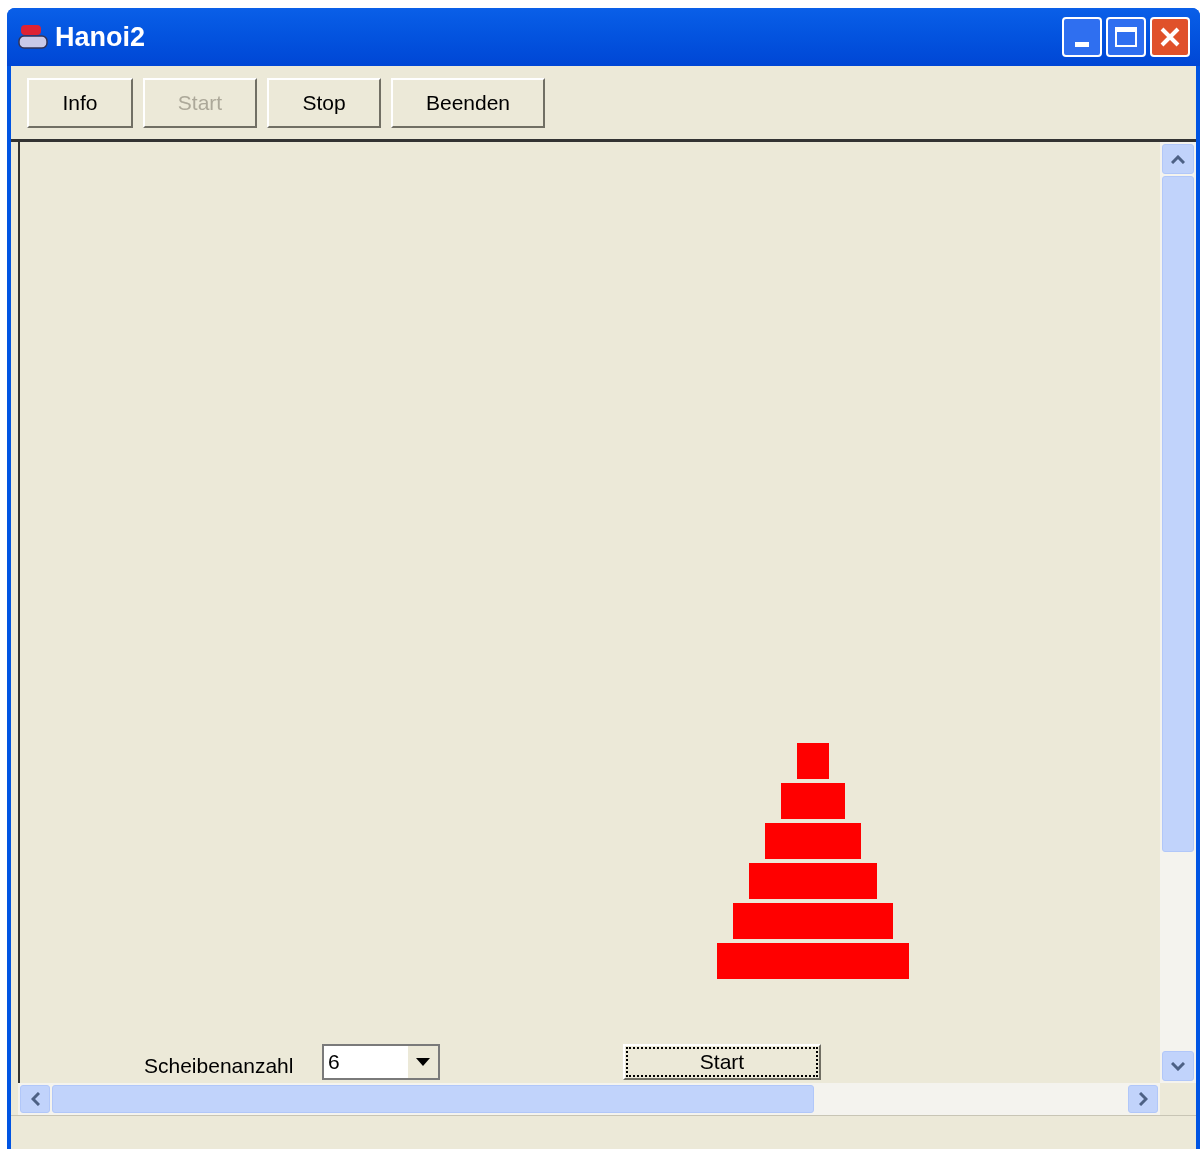  What do you see at coordinates (33, 37) in the screenshot?
I see `app-icon` at bounding box center [33, 37].